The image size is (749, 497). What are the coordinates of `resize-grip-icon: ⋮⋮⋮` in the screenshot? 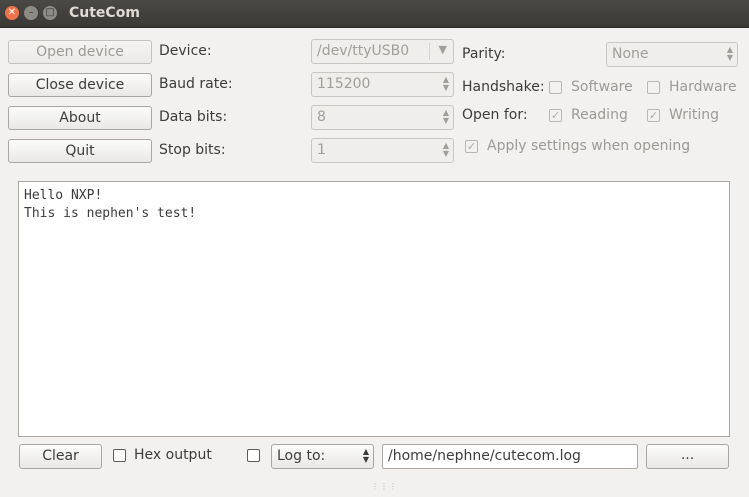 It's located at (384, 486).